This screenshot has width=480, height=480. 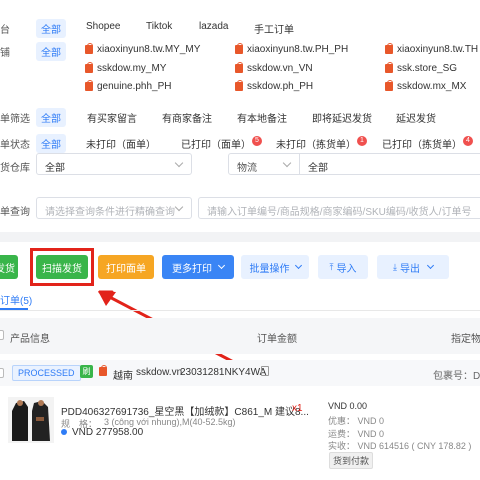 I want to click on select-all-checkbox, so click(x=2, y=335).